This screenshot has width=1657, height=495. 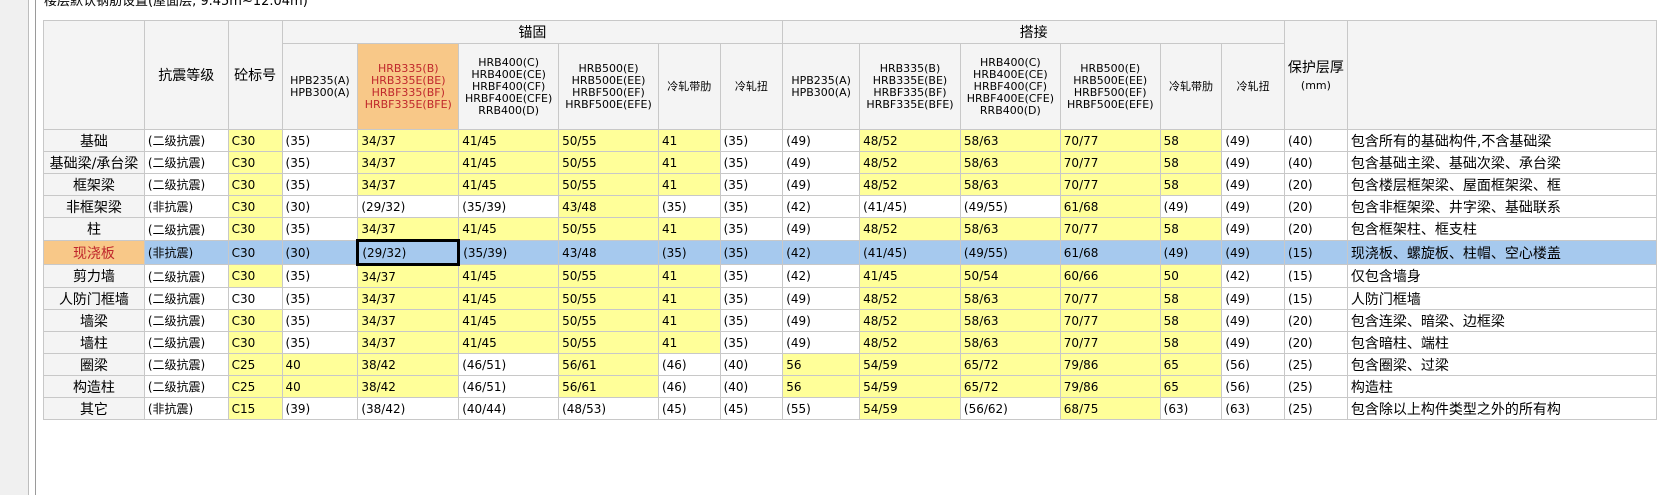 What do you see at coordinates (1501, 342) in the screenshot?
I see `cell-description: 包含暗柱、端柱` at bounding box center [1501, 342].